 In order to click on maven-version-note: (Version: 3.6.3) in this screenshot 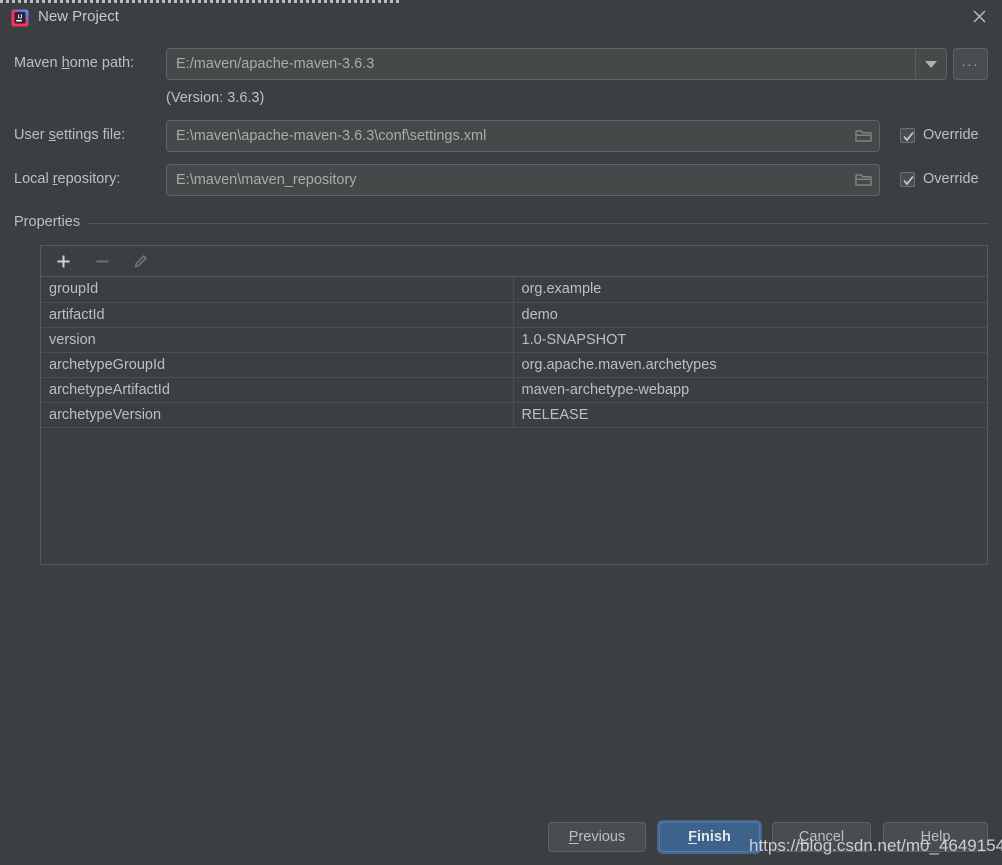, I will do `click(215, 98)`.